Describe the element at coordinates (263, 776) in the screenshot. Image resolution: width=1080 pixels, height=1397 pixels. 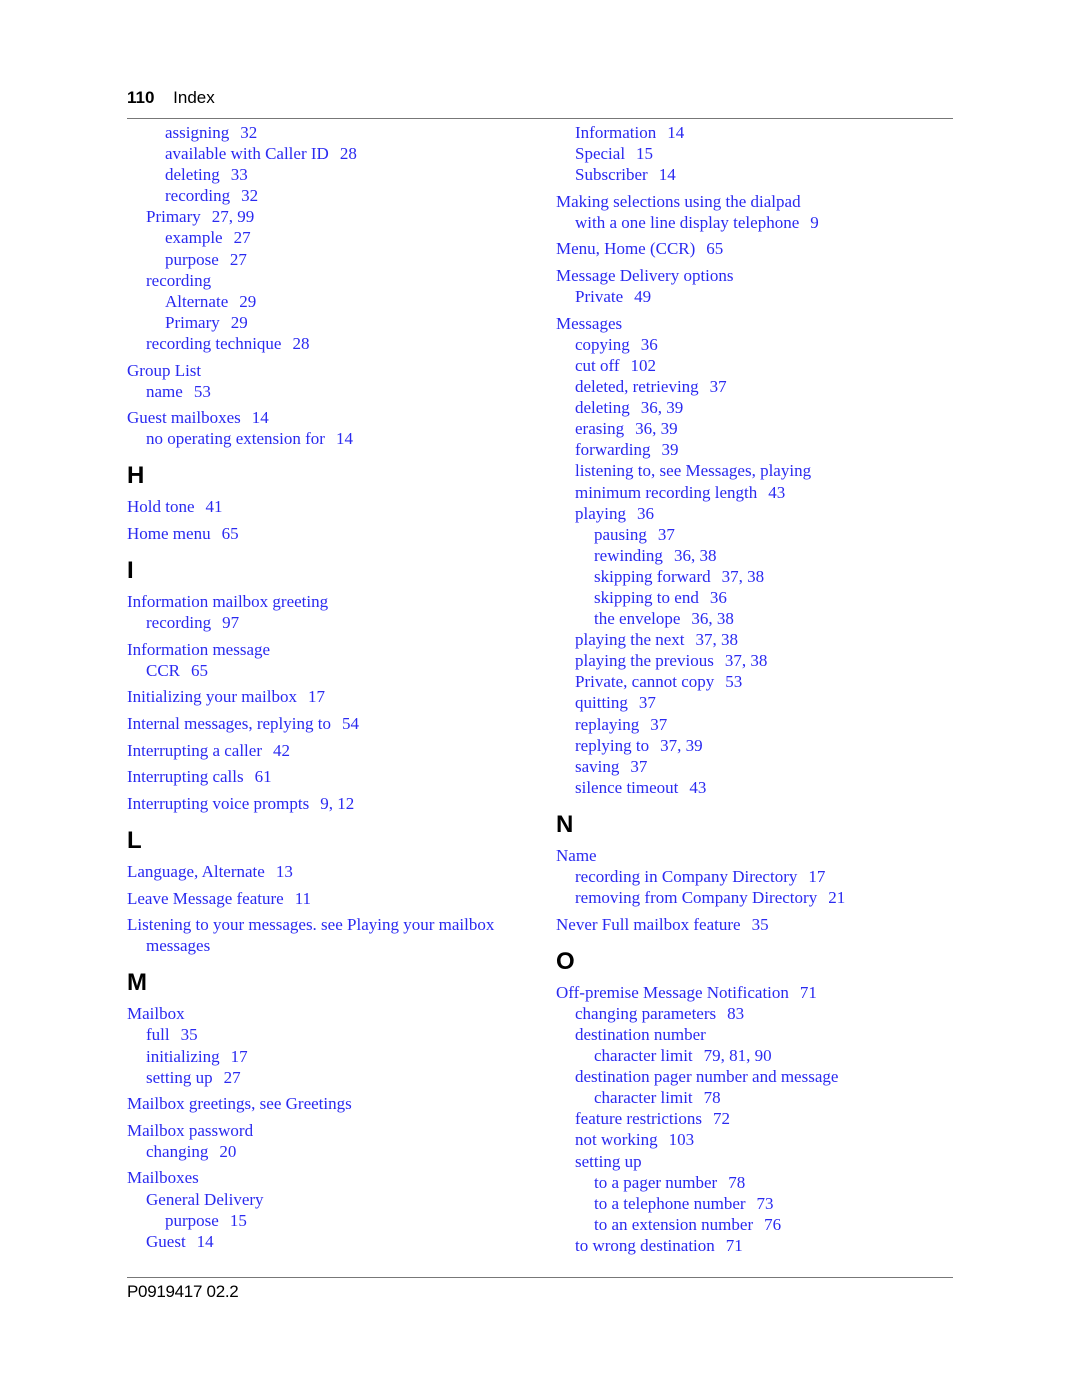
I see `page-reference: 61` at that location.